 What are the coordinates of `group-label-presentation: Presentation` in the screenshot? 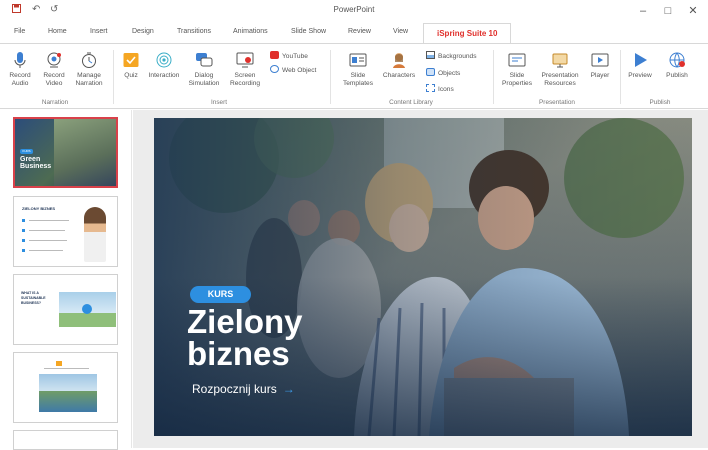 It's located at (557, 102).